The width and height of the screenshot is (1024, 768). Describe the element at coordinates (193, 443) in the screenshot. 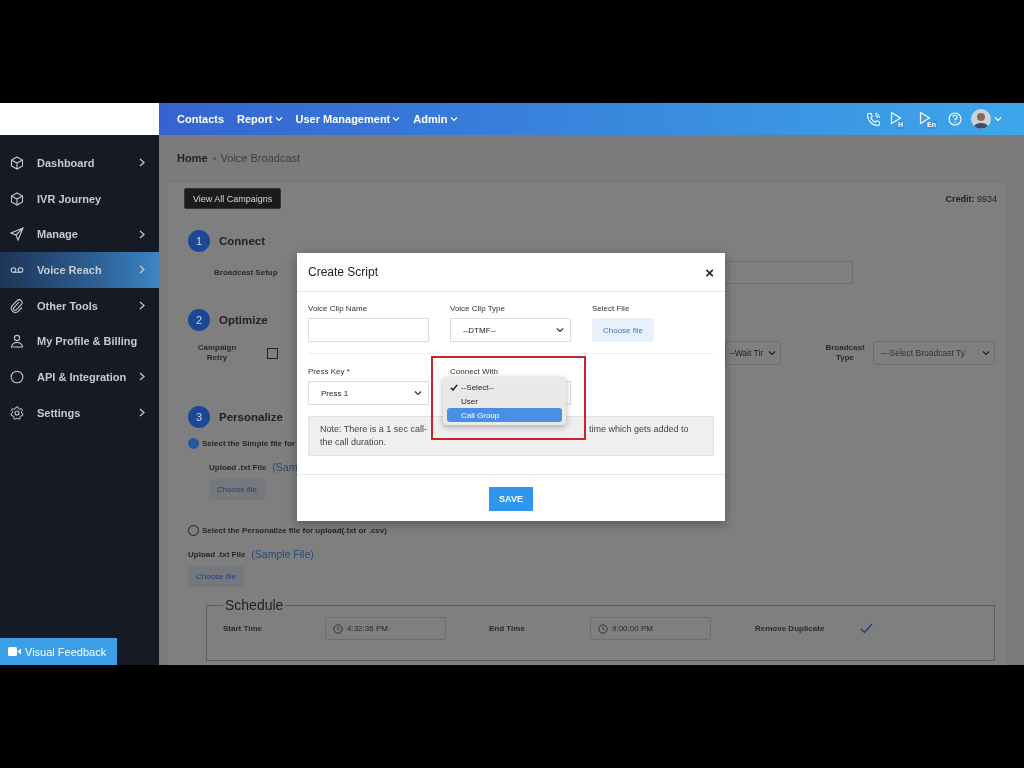

I see `radio-button` at that location.